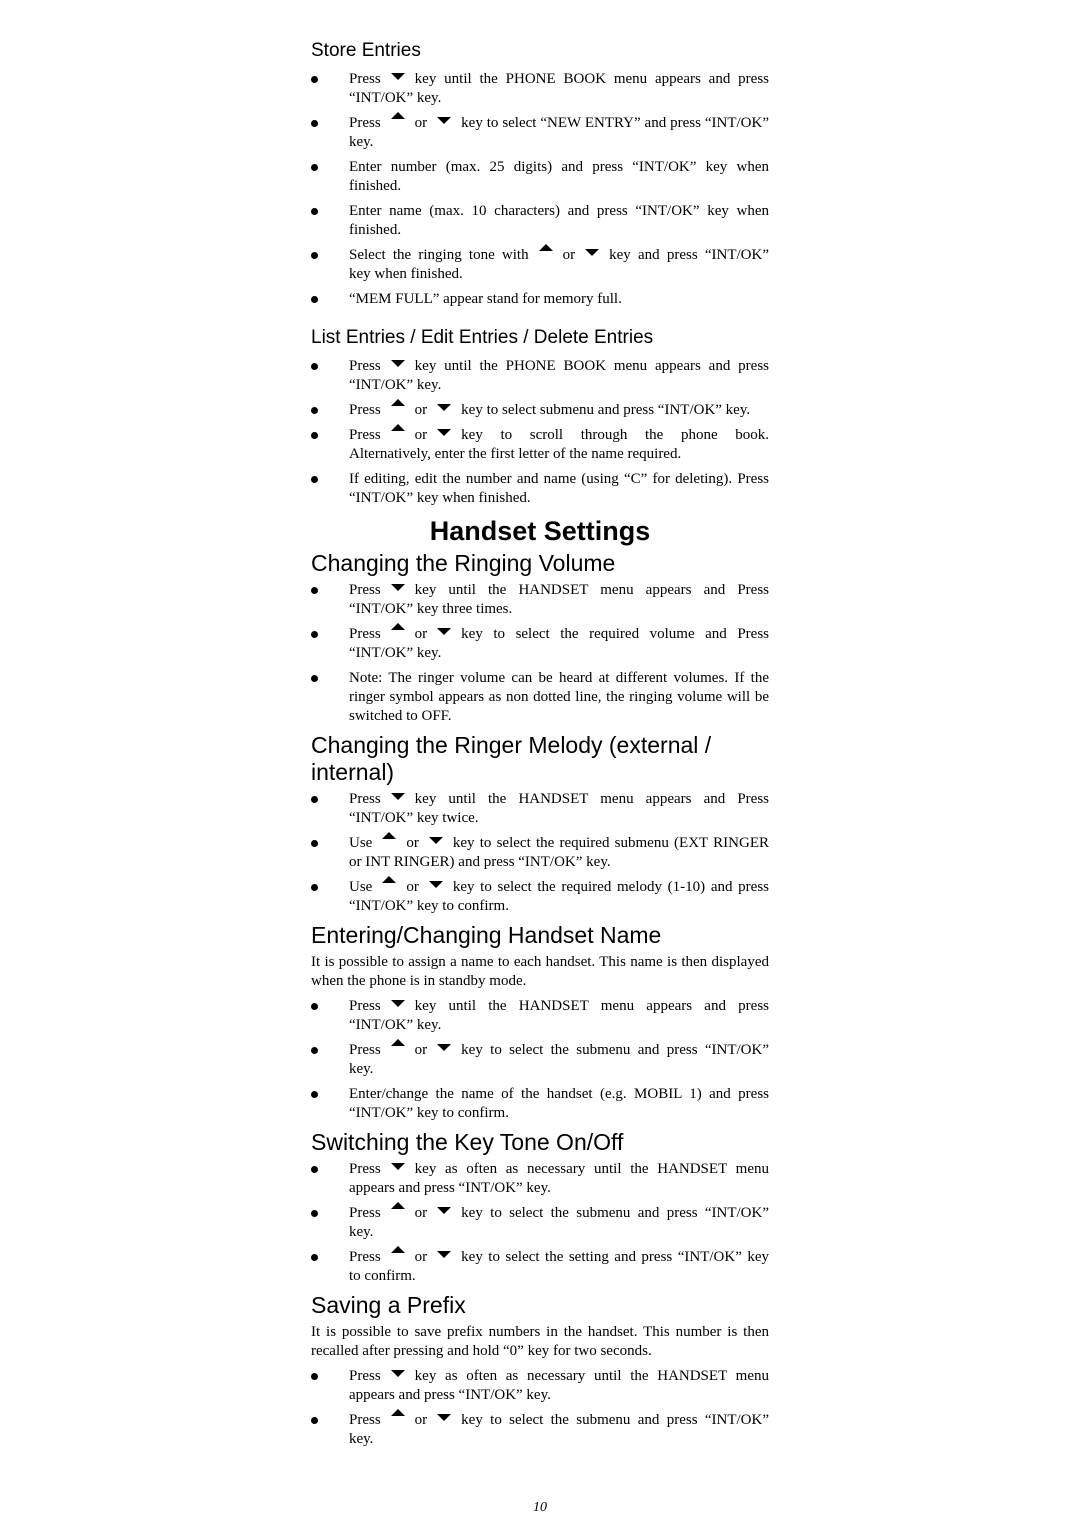  What do you see at coordinates (485, 299) in the screenshot?
I see `item-text: “MEM FULL” appear stand for memory full.` at bounding box center [485, 299].